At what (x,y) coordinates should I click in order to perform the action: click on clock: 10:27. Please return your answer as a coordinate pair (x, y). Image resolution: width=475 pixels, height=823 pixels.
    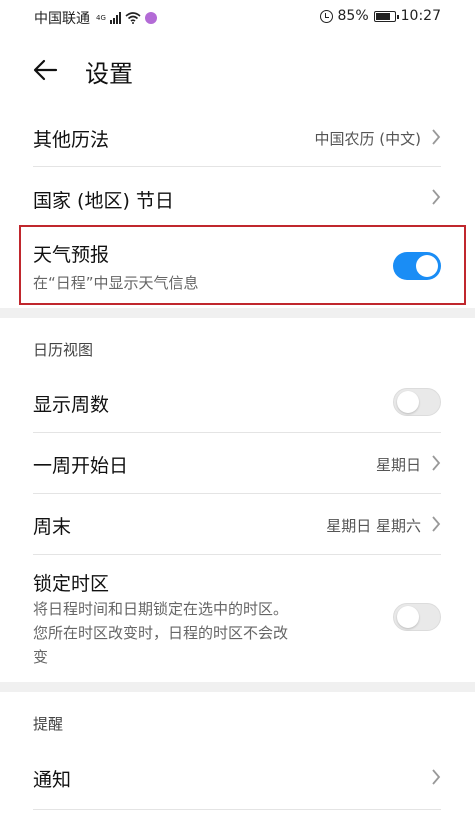
    Looking at the image, I should click on (420, 16).